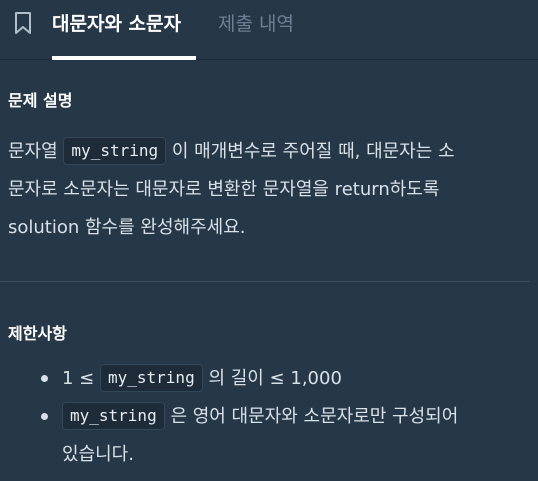 The image size is (538, 481). Describe the element at coordinates (275, 378) in the screenshot. I see `constraint-text-segment: 의 길이 ≤ 1,000` at that location.